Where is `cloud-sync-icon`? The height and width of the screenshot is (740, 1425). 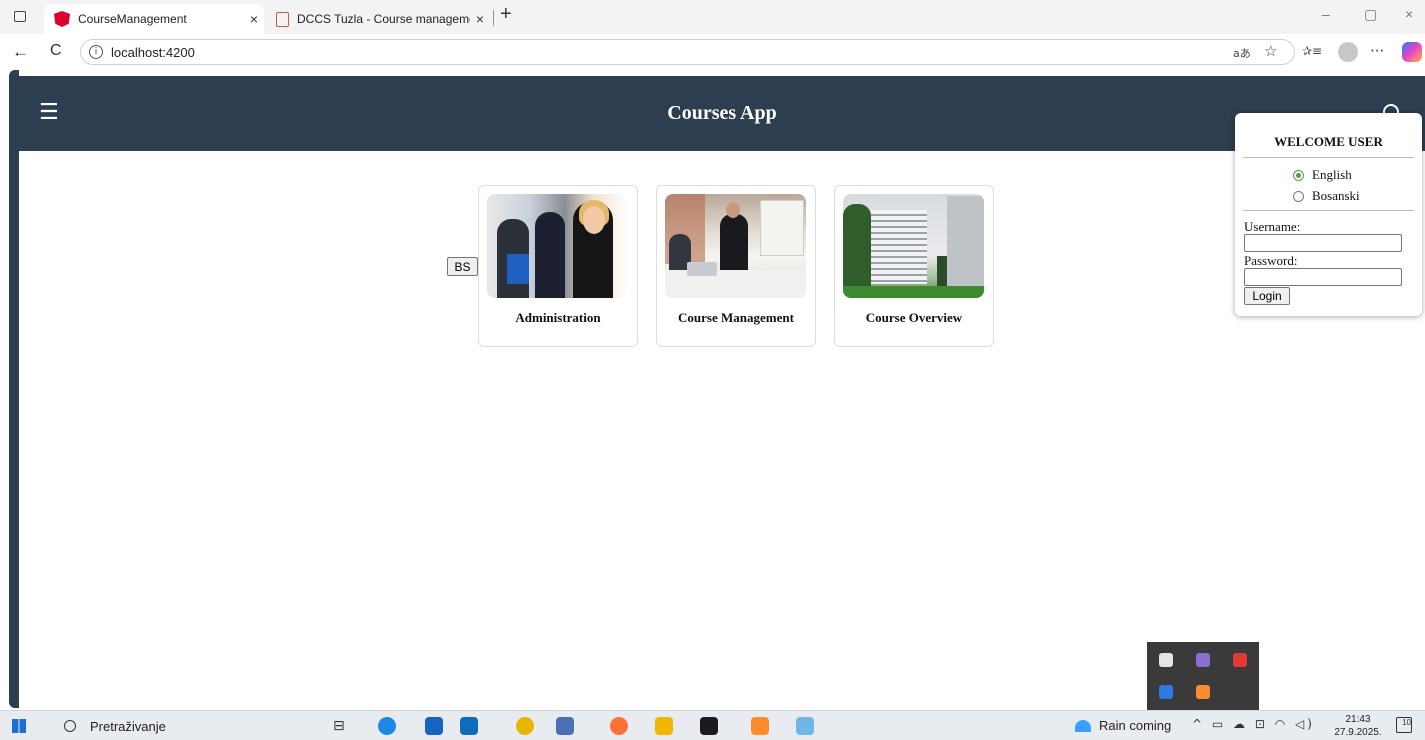 cloud-sync-icon is located at coordinates (1166, 692).